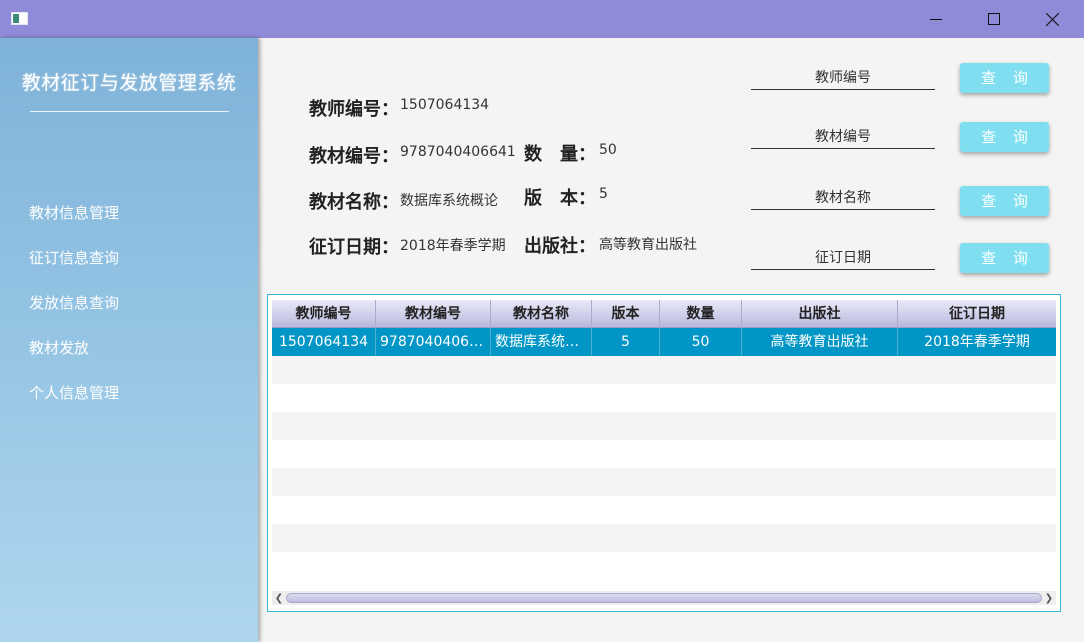 This screenshot has width=1084, height=642. I want to click on publisher-label: 出版社：, so click(560, 246).